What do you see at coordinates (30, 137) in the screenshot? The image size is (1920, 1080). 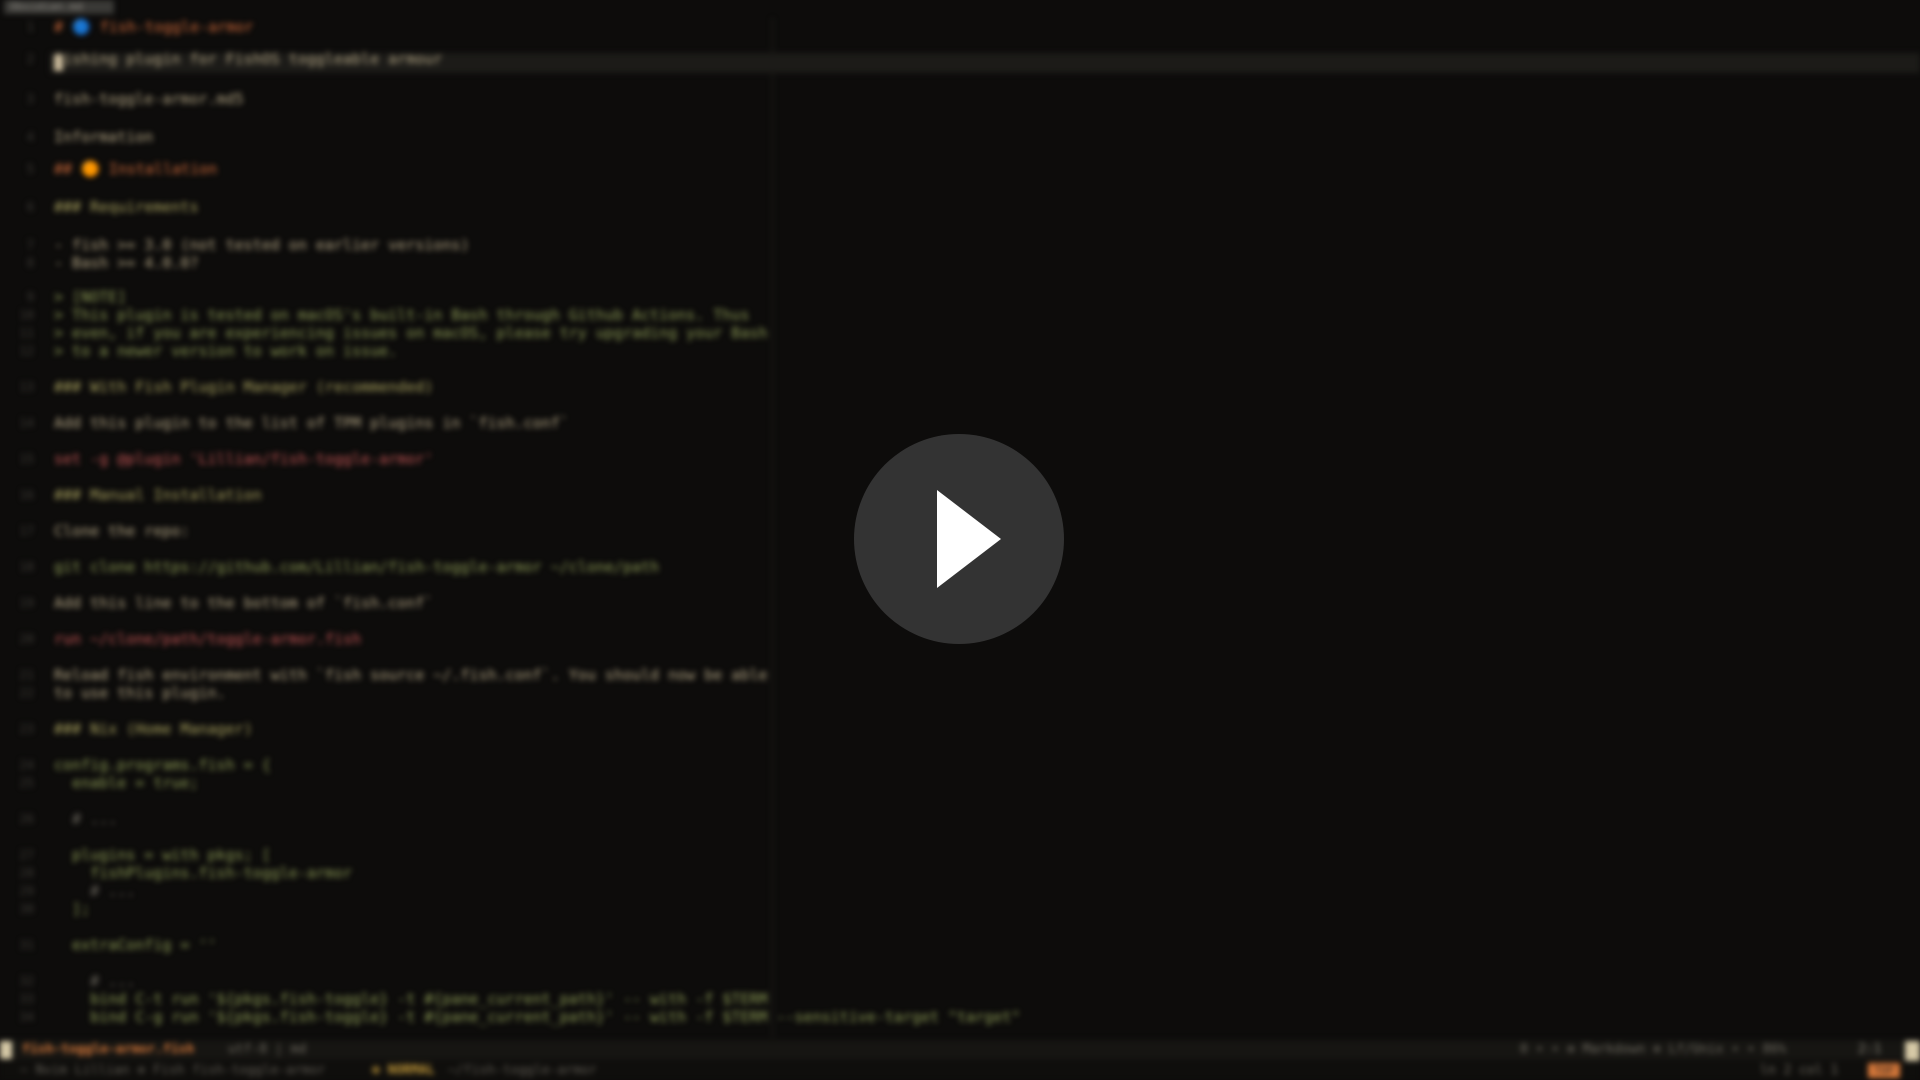 I see `line-number: 4` at bounding box center [30, 137].